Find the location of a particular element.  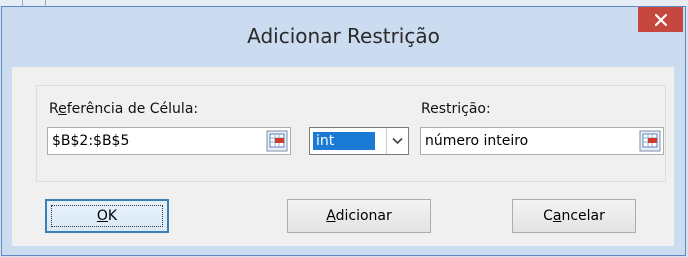

add-button-label: Adicionar is located at coordinates (358, 216).